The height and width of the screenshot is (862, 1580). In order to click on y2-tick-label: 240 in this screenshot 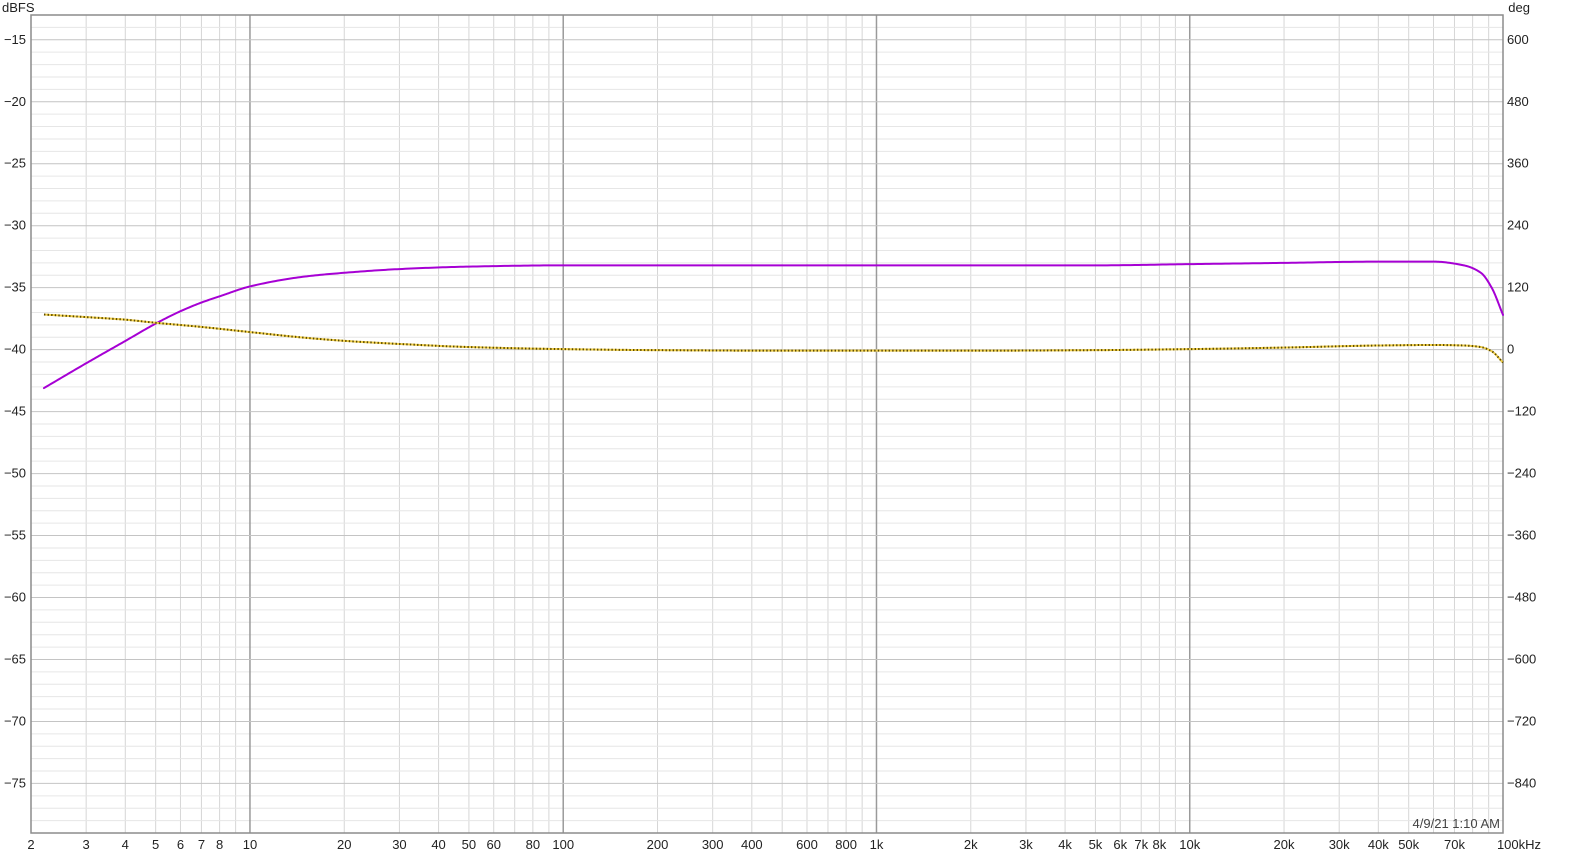, I will do `click(1518, 225)`.